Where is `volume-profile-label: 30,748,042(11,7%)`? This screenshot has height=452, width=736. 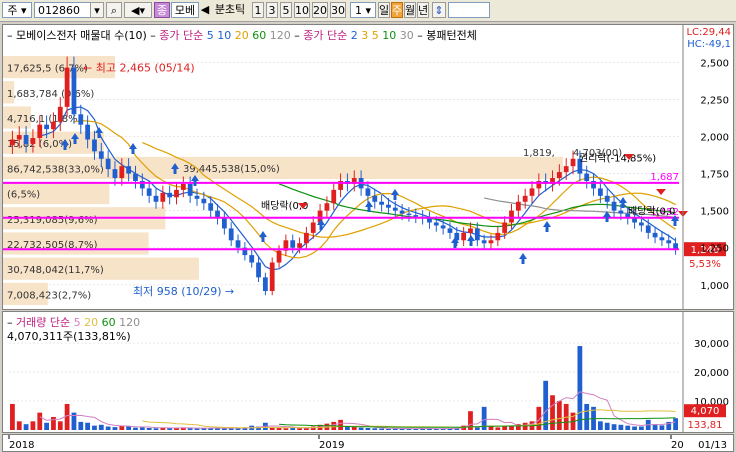
volume-profile-label: 30,748,042(11,7%) is located at coordinates (55, 270).